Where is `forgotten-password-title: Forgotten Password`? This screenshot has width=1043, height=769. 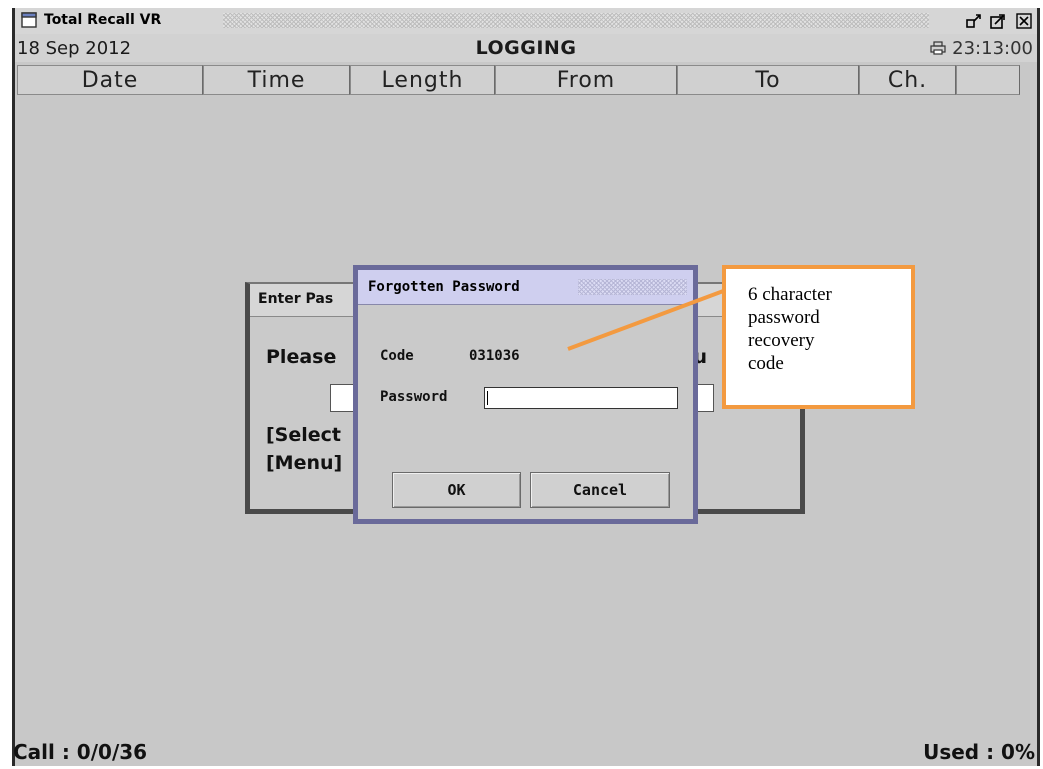
forgotten-password-title: Forgotten Password is located at coordinates (444, 287).